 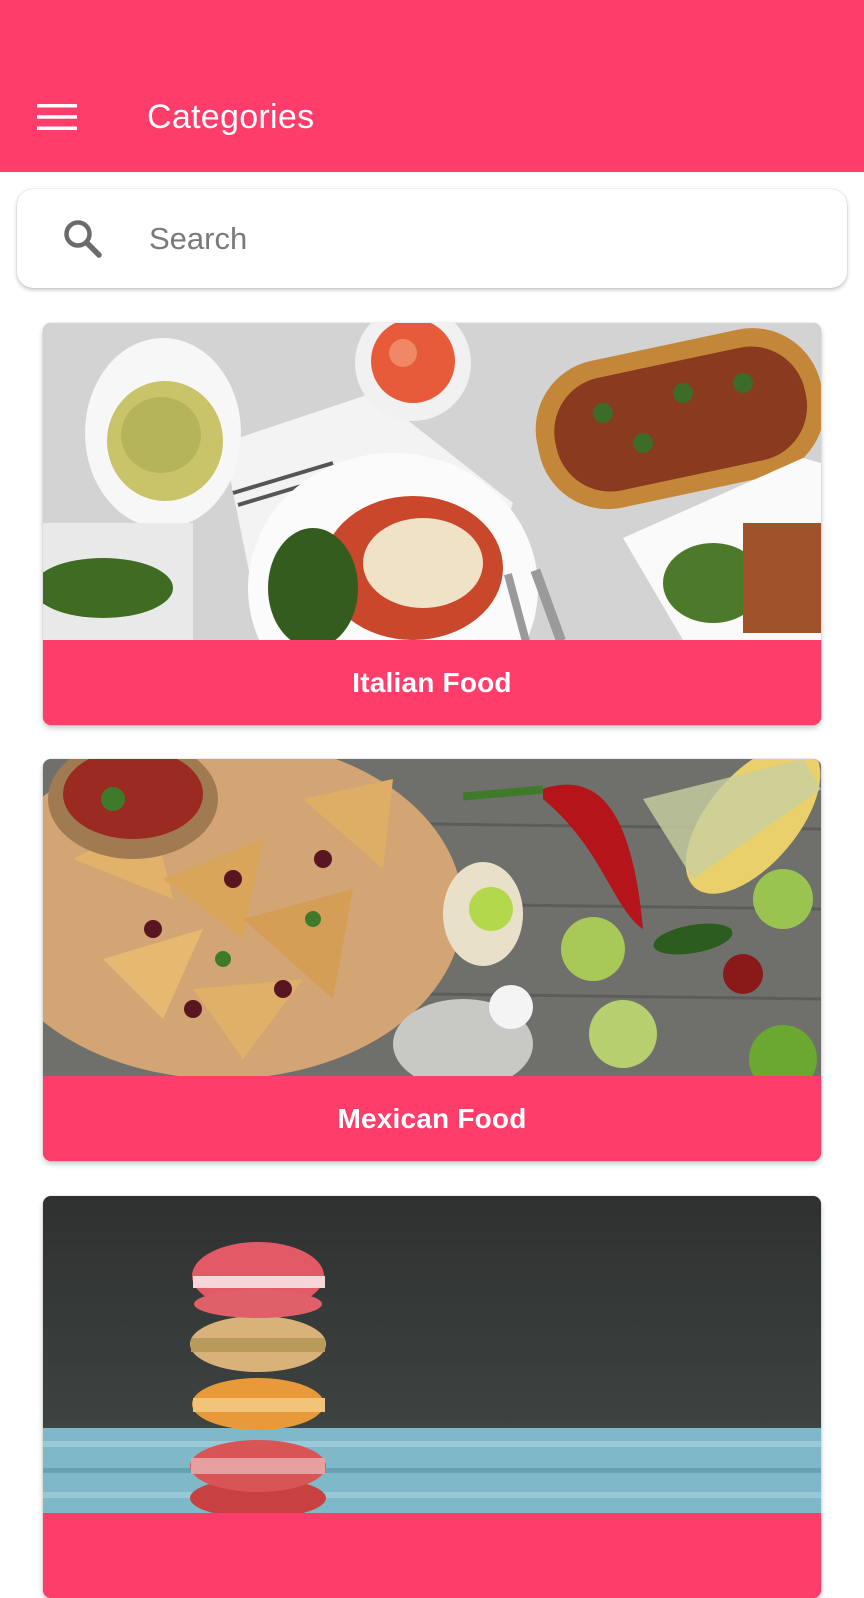 I want to click on search-input, so click(x=487, y=239).